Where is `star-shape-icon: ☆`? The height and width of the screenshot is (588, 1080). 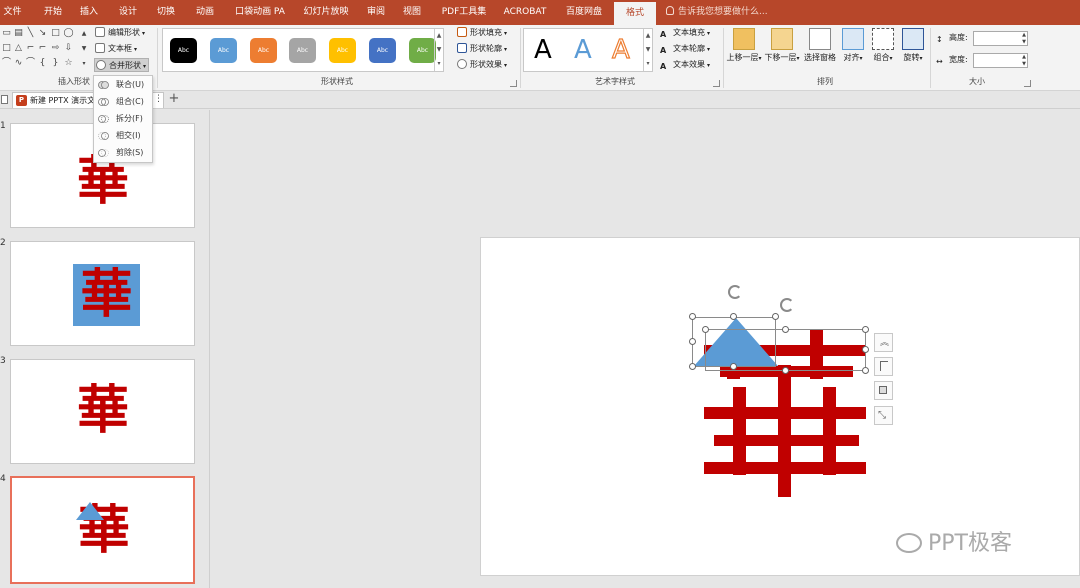
star-shape-icon: ☆ is located at coordinates (68, 63).